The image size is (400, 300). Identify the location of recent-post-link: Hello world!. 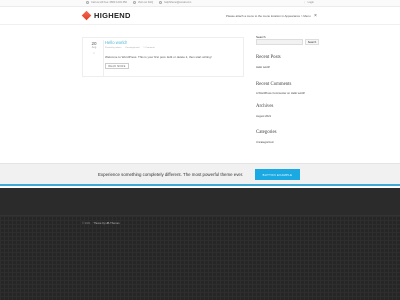
(263, 67).